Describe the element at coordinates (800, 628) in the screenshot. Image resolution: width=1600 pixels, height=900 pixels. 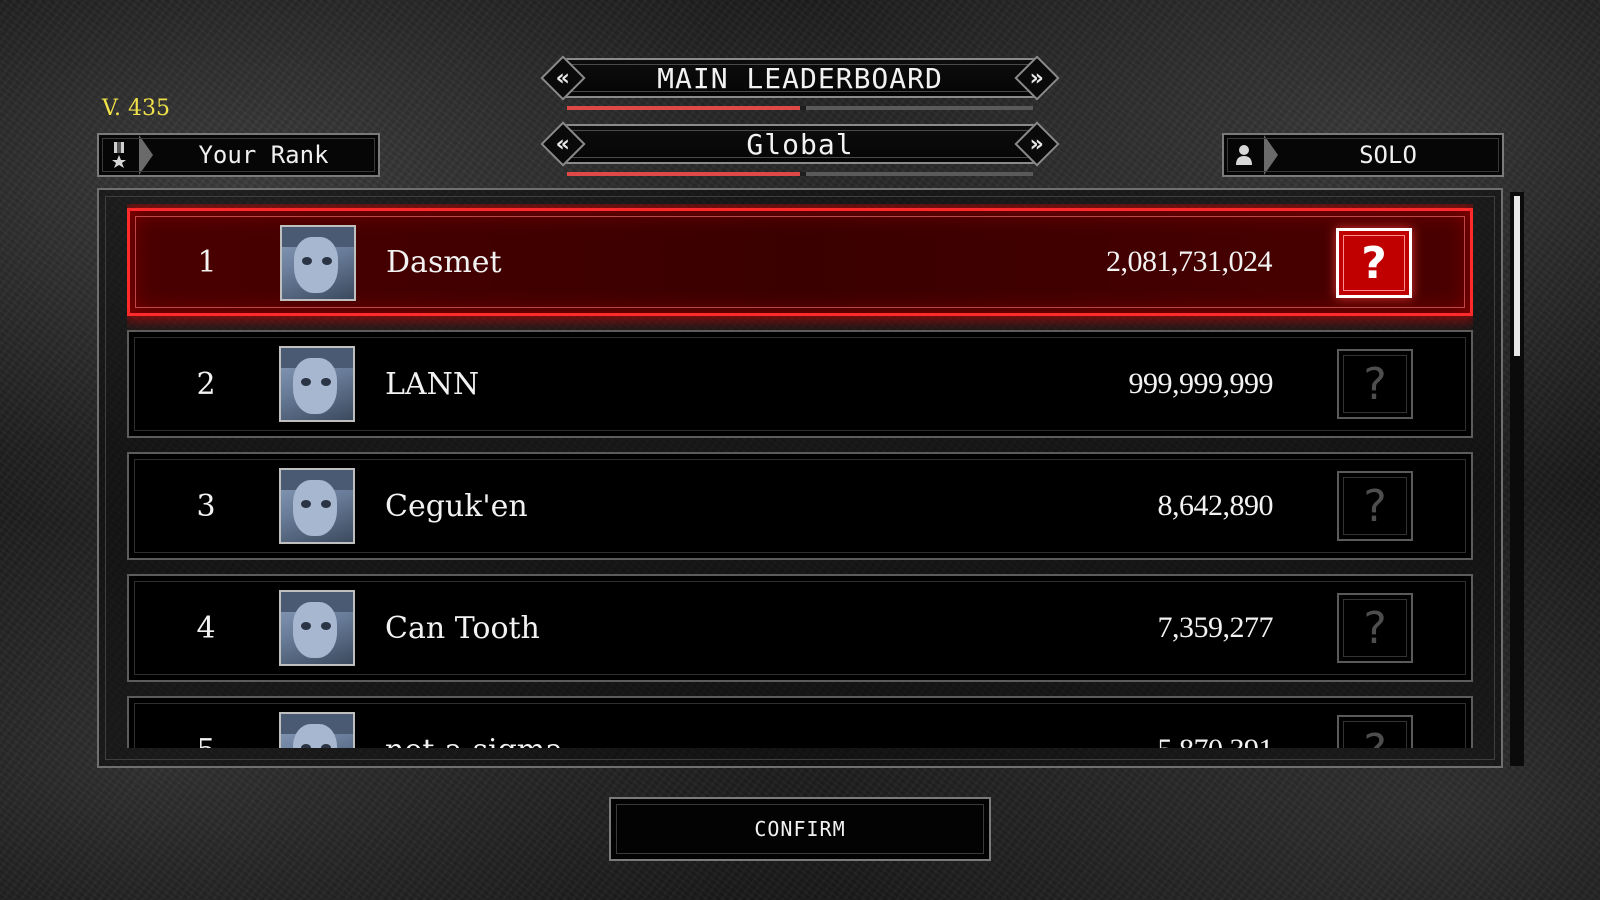
I see `leaderboard-row: 4 Can Tooth 7,359,277?` at that location.